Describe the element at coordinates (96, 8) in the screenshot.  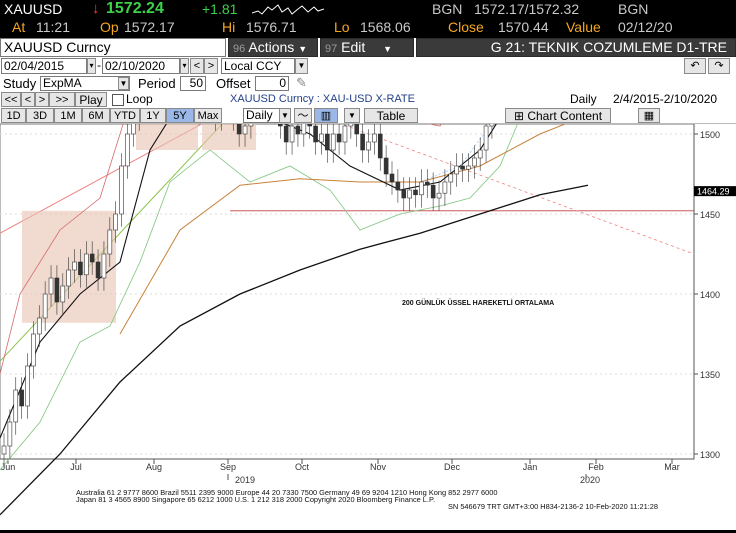
I see `down-arrow-icon: ↓` at that location.